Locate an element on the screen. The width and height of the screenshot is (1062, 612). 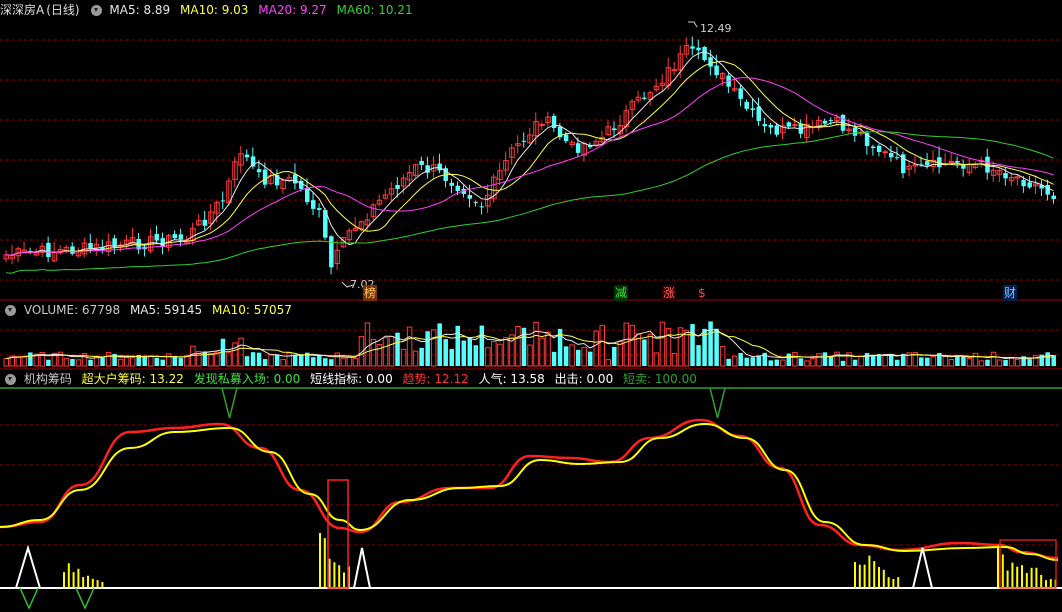
volume-ma10-value: MA10: 57057 is located at coordinates (252, 310).